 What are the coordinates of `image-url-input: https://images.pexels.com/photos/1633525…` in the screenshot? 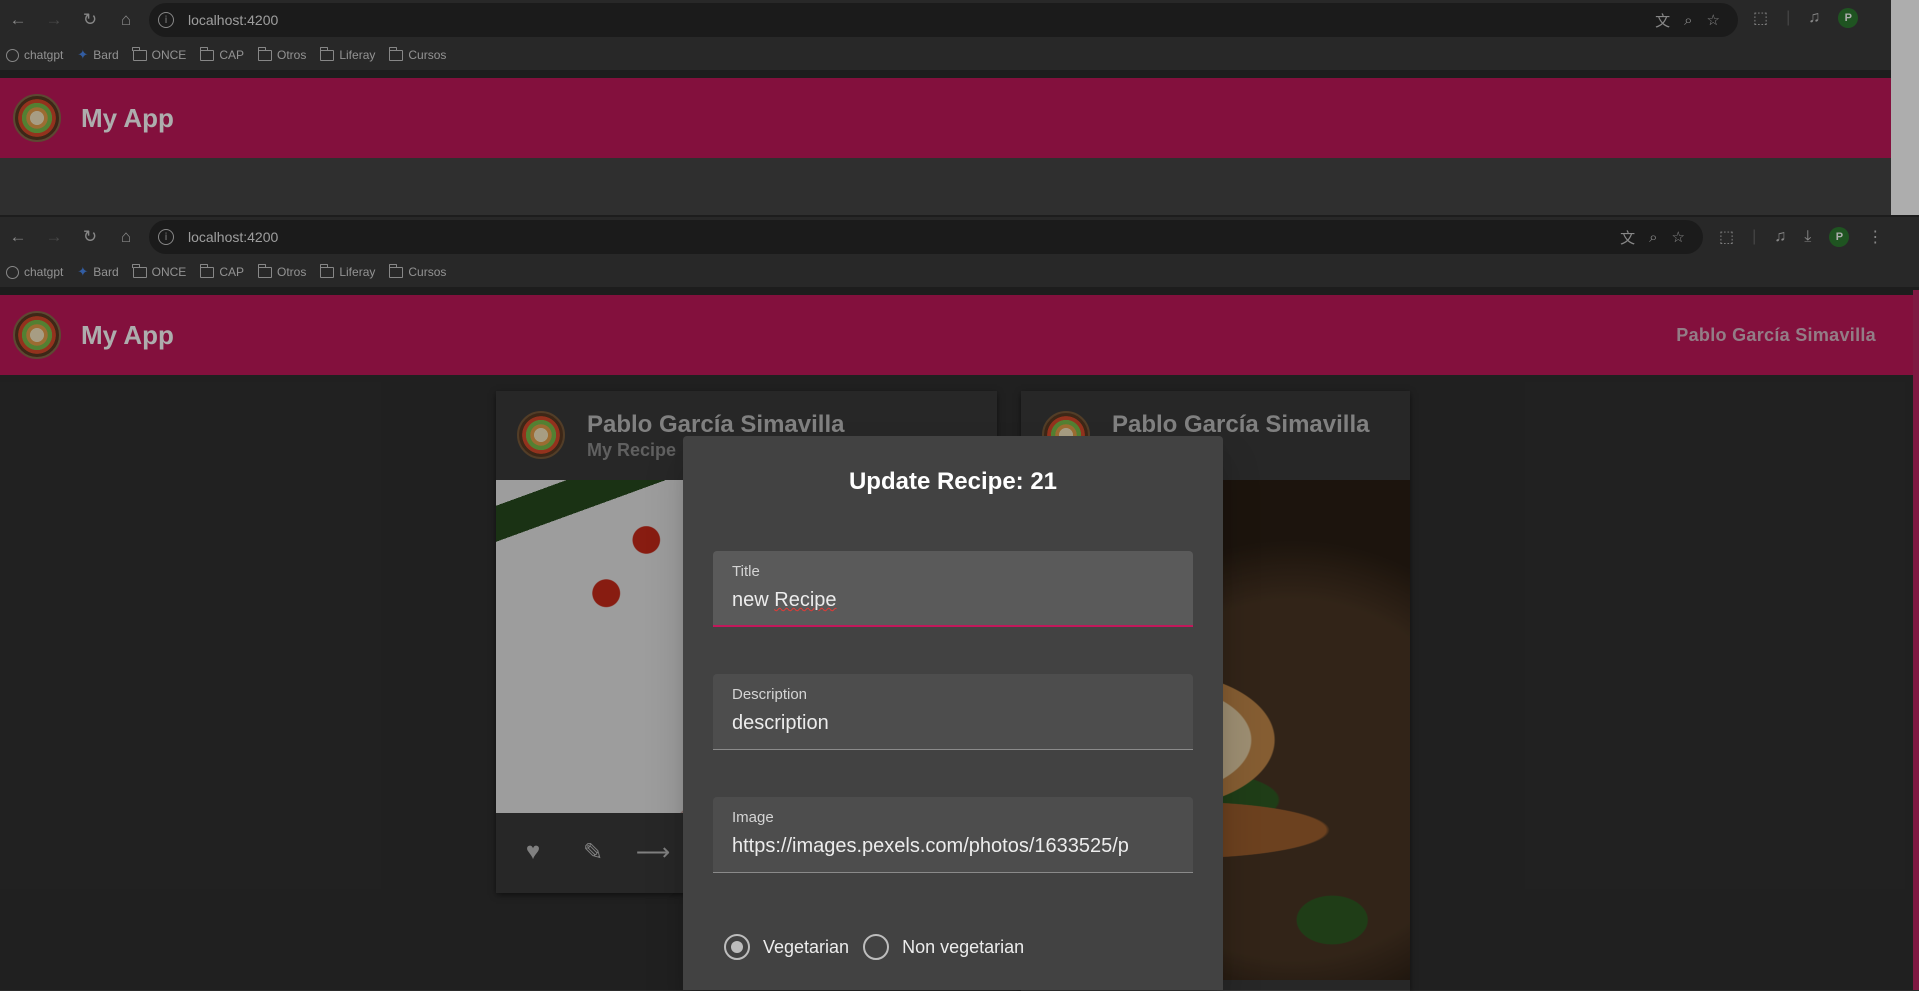 It's located at (954, 846).